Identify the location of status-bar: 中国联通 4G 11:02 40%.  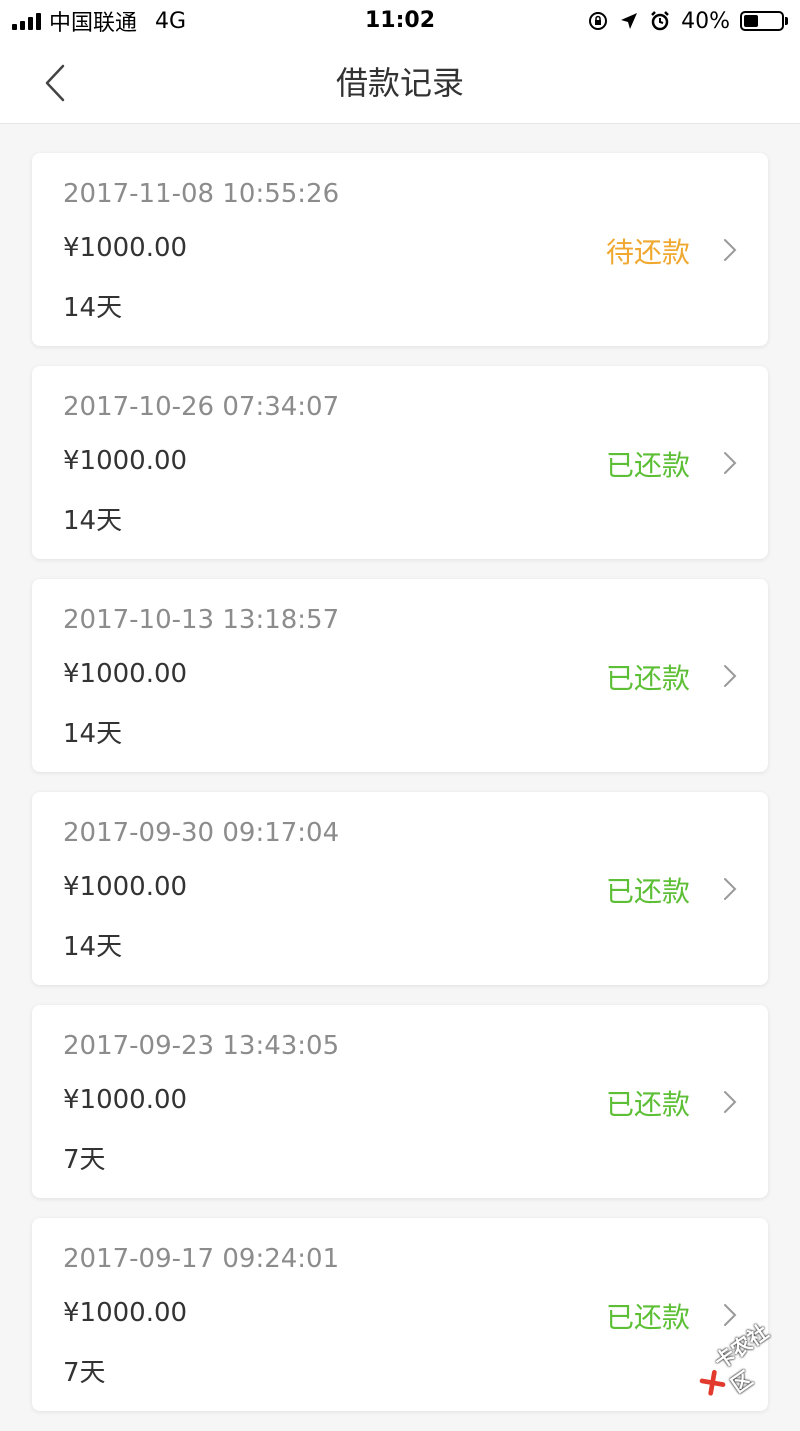
(400, 21).